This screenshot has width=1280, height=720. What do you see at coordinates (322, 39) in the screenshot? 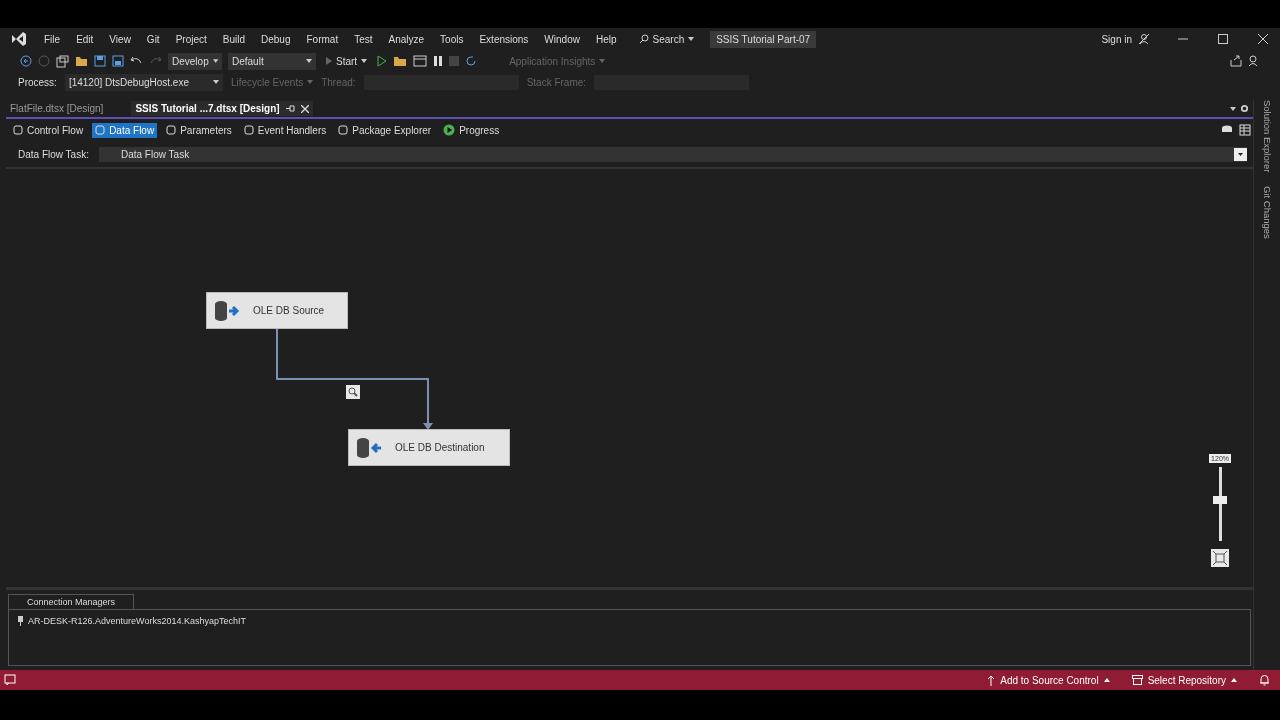
I see `menu-item: Format` at bounding box center [322, 39].